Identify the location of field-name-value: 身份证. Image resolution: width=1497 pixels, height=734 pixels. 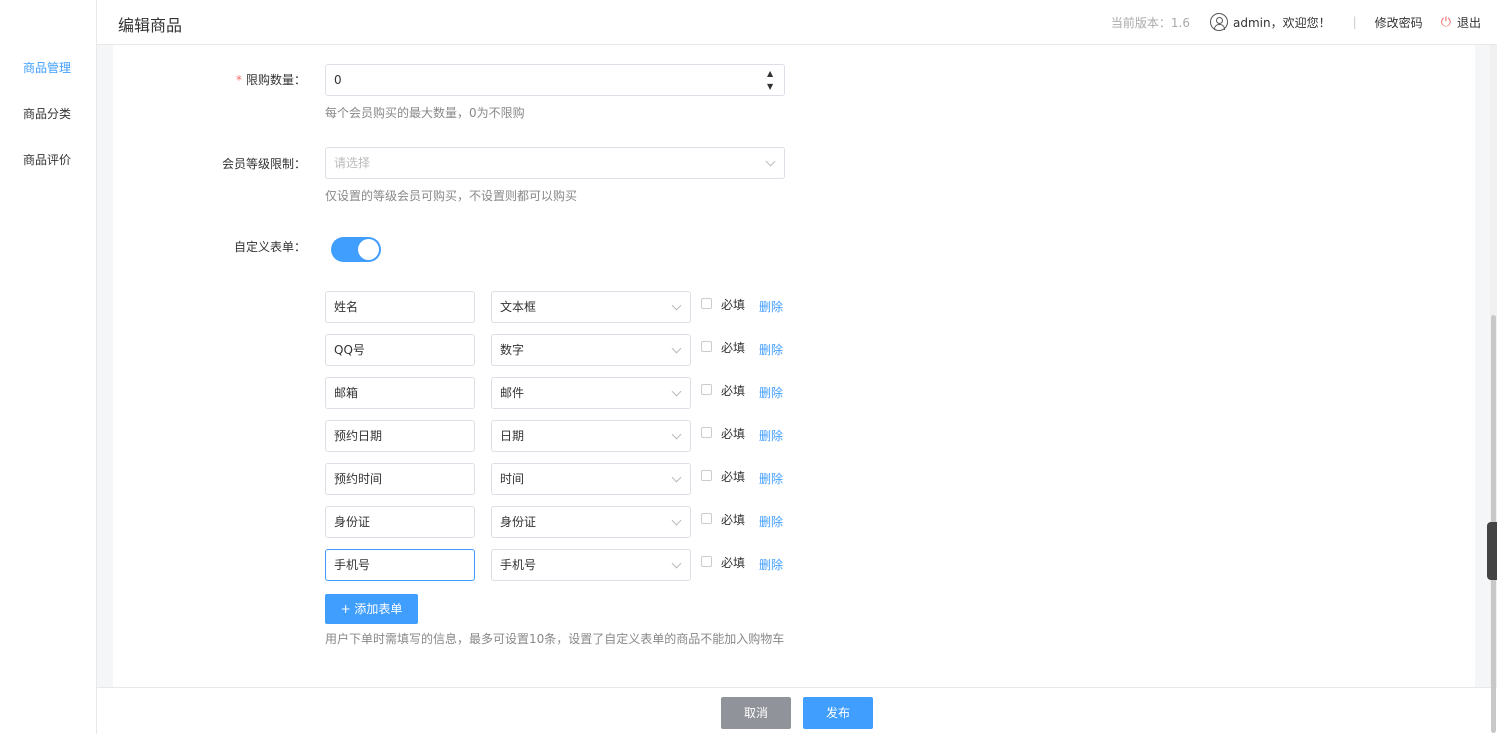
(352, 522).